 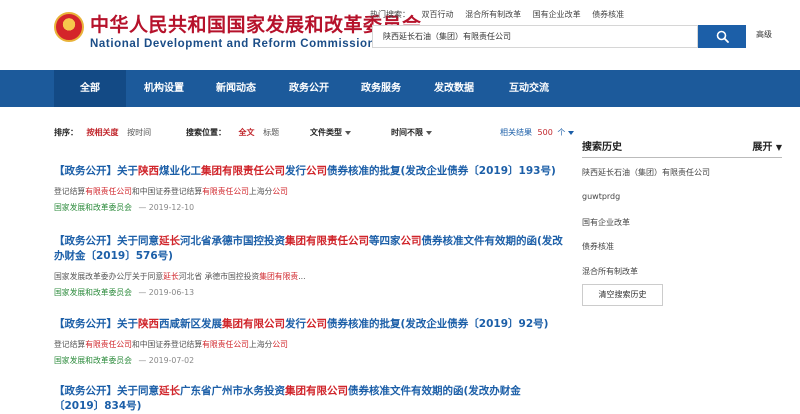 What do you see at coordinates (164, 88) in the screenshot?
I see `nav-item-organization: 机构设置` at bounding box center [164, 88].